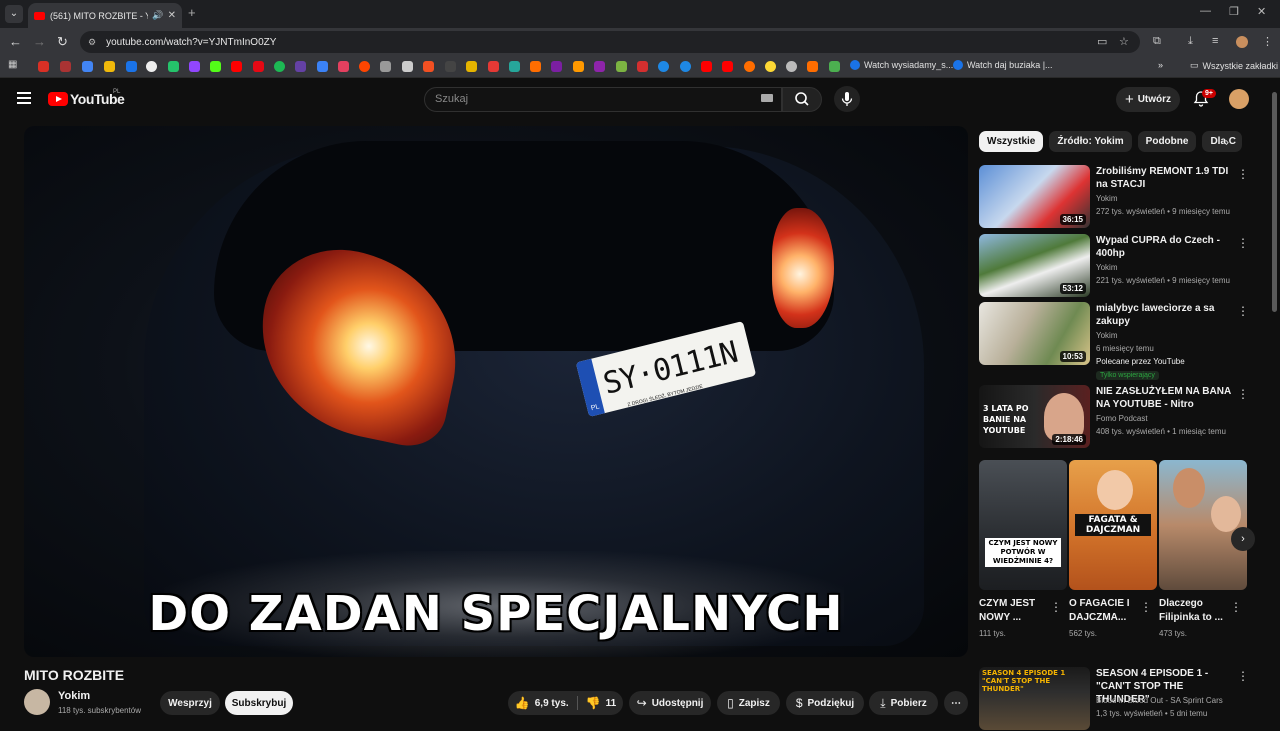 The height and width of the screenshot is (731, 1280). I want to click on media-control-icon: ≡, so click(1215, 41).